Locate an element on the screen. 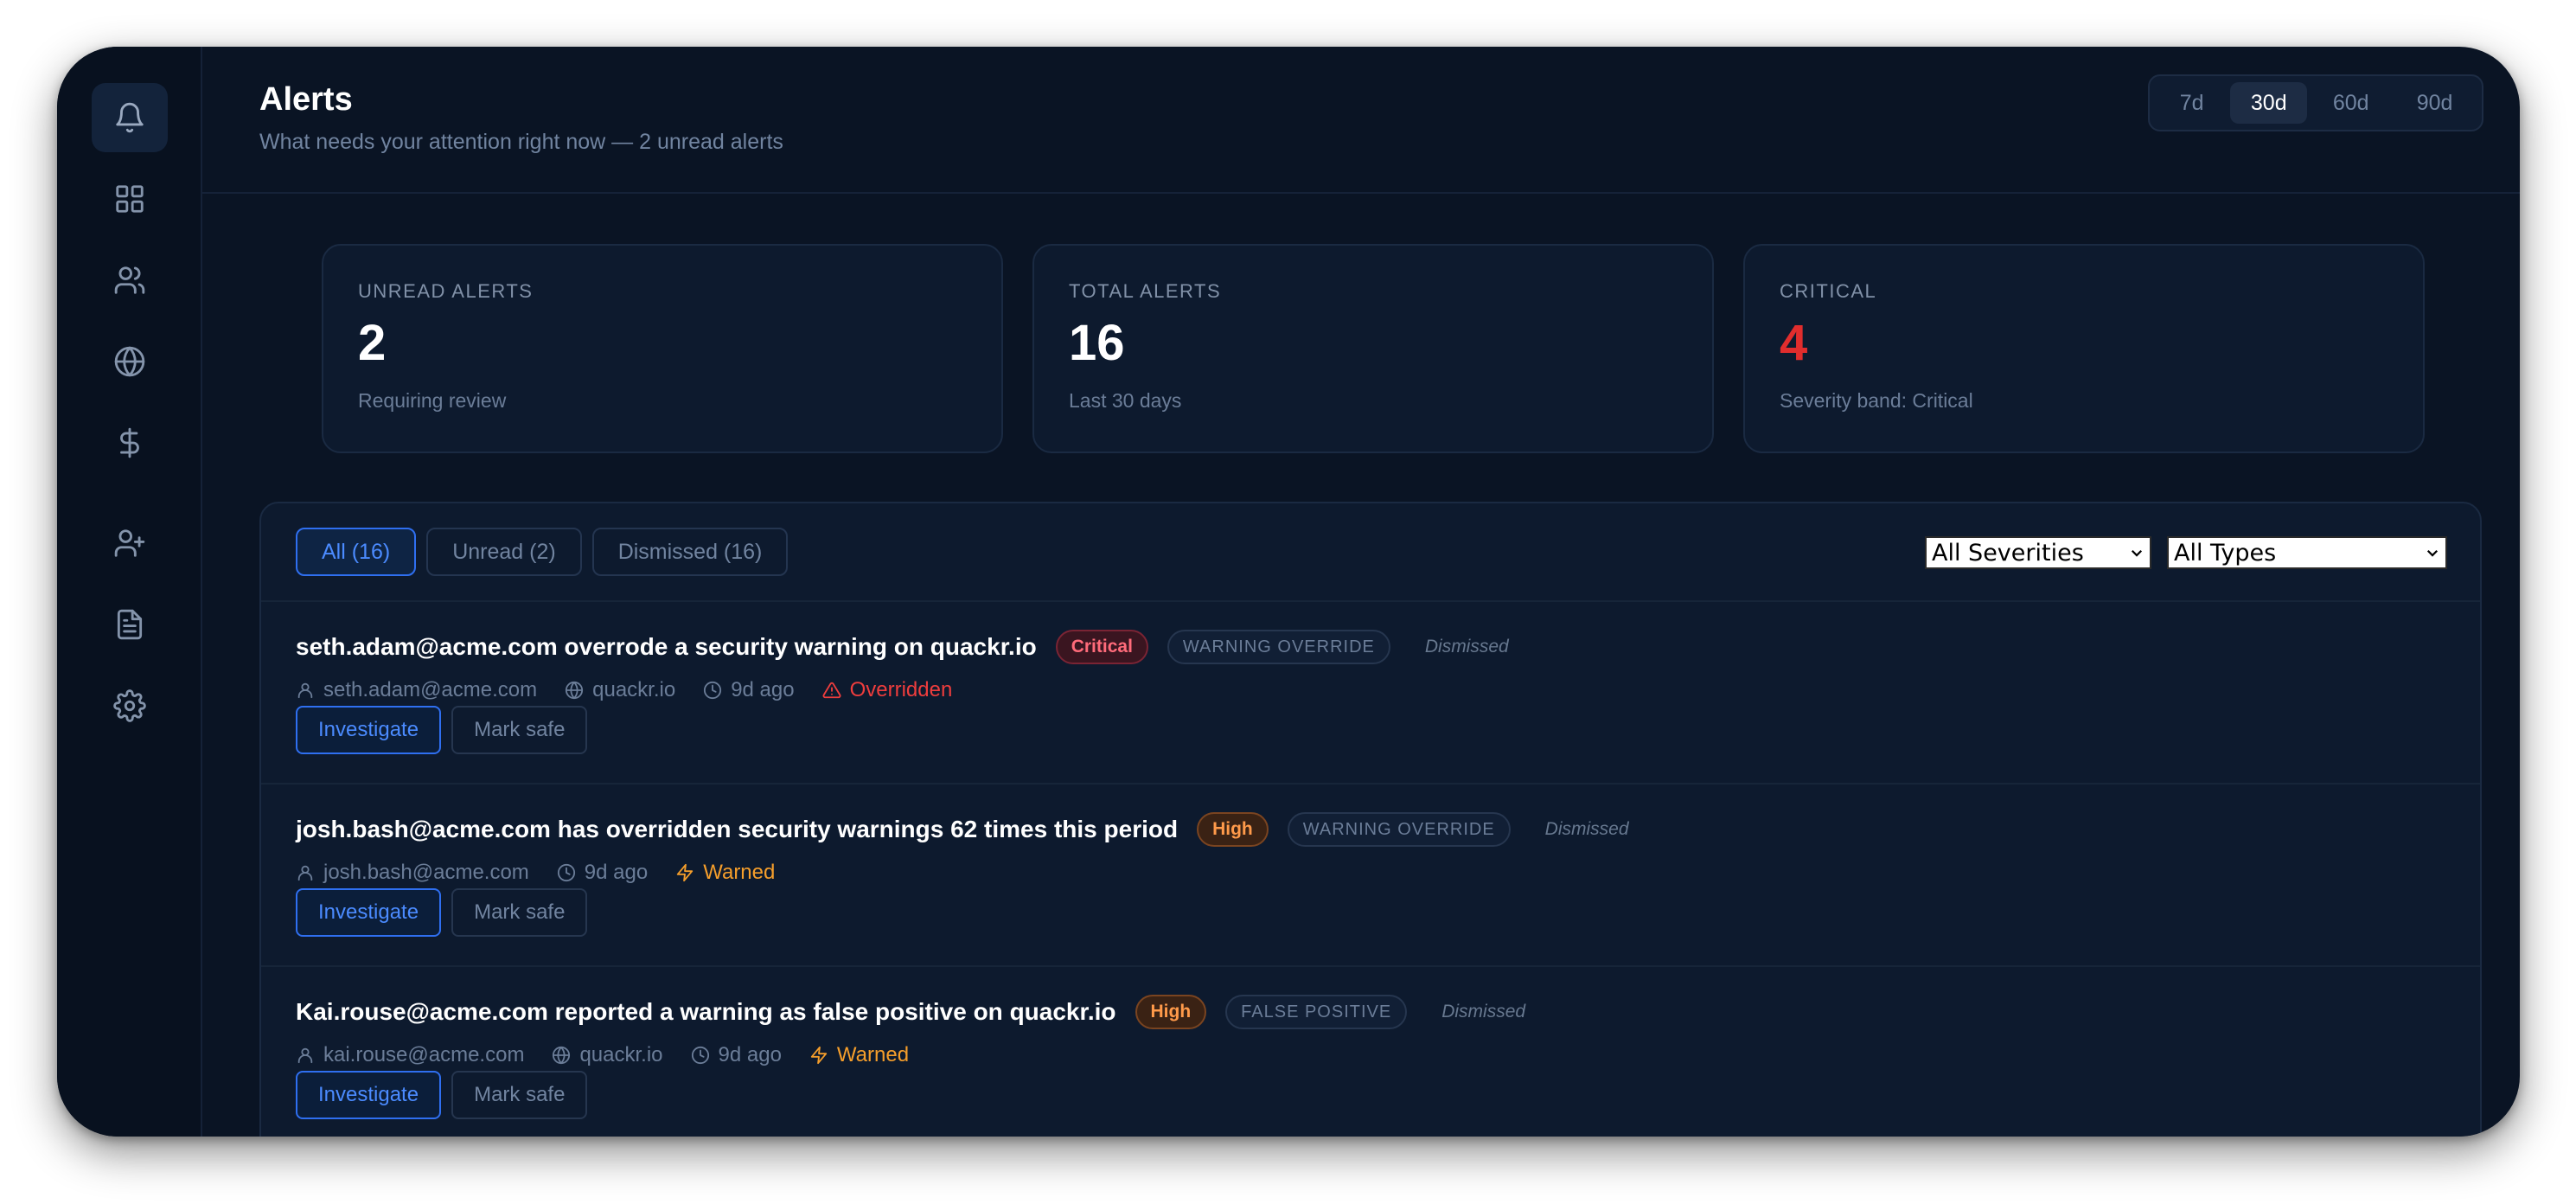  gear-icon is located at coordinates (129, 705).